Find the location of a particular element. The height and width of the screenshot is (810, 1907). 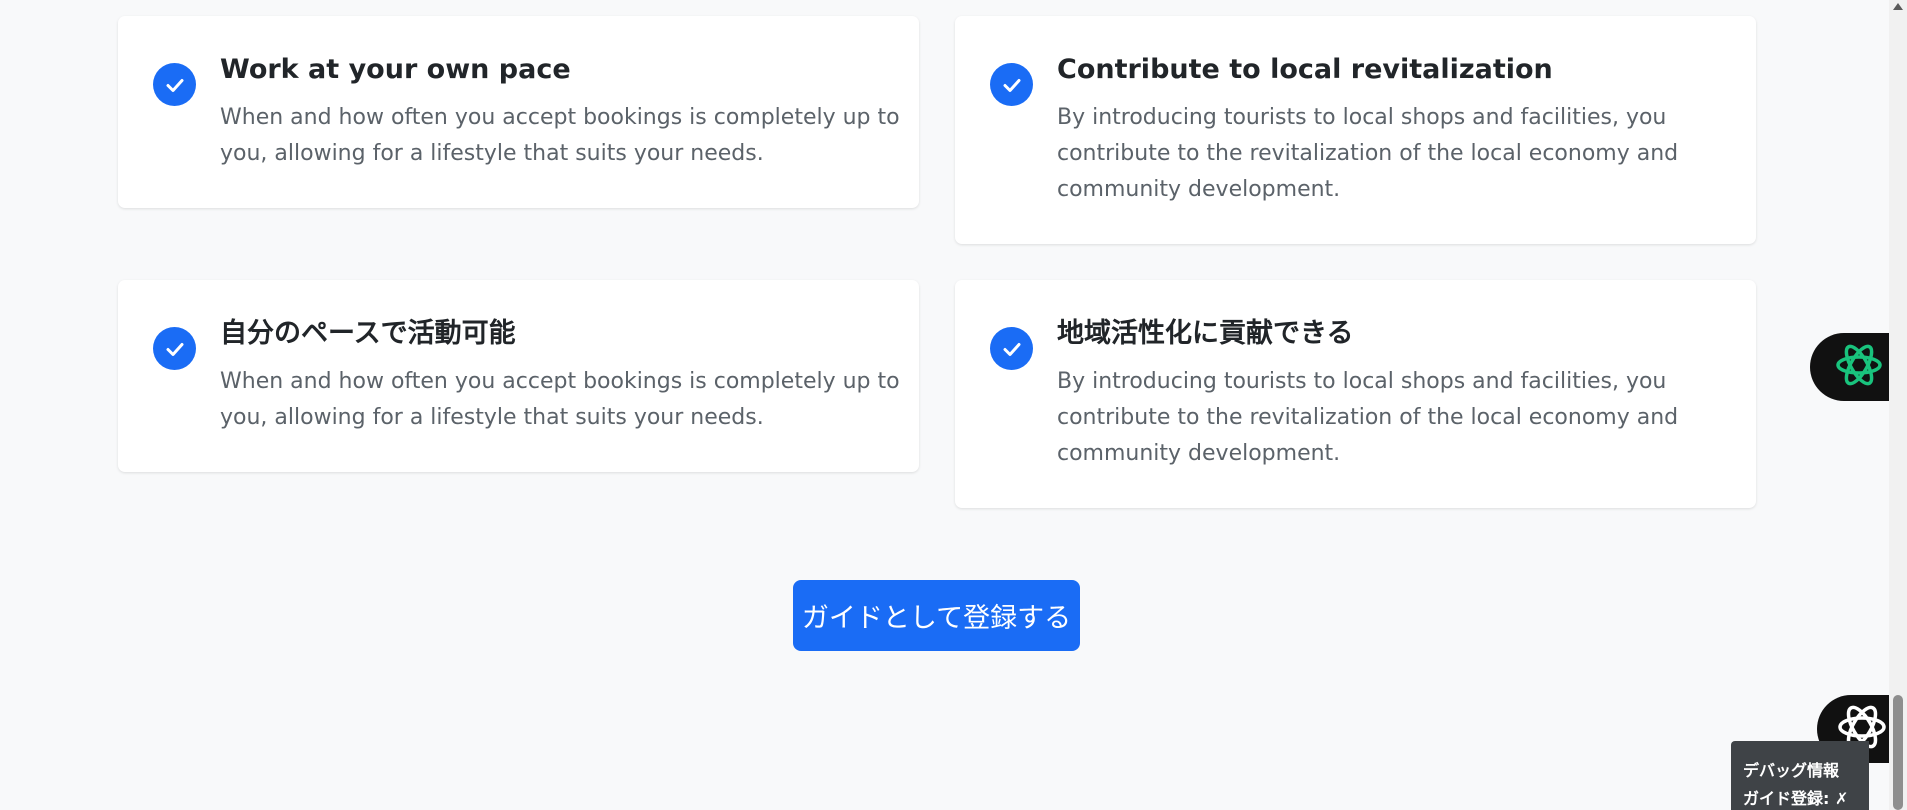

feature-title: 地域活性化に貢献できる is located at coordinates (1205, 333).